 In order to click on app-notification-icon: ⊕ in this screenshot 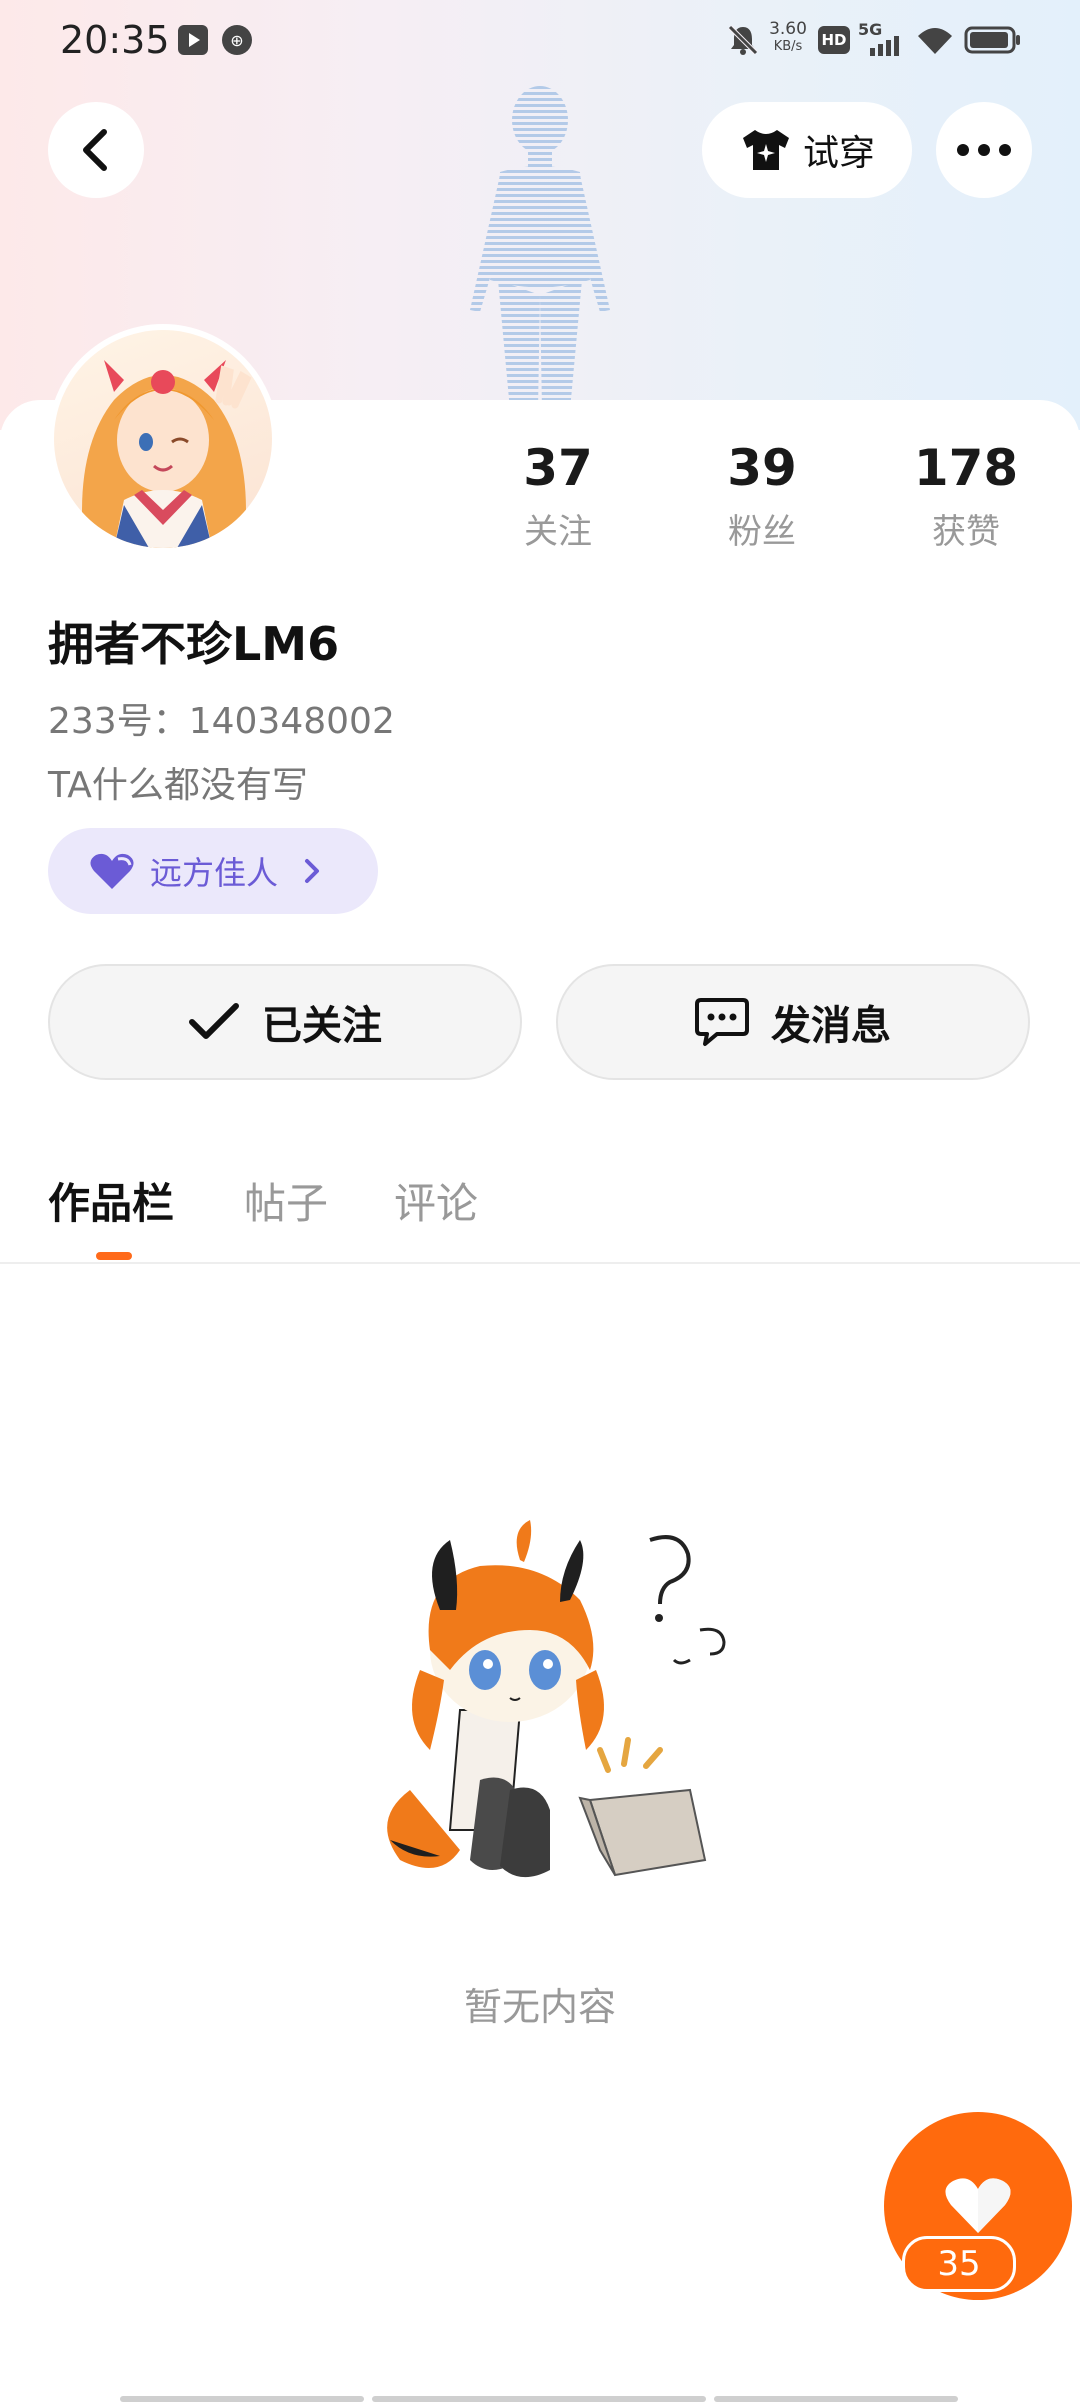, I will do `click(237, 40)`.